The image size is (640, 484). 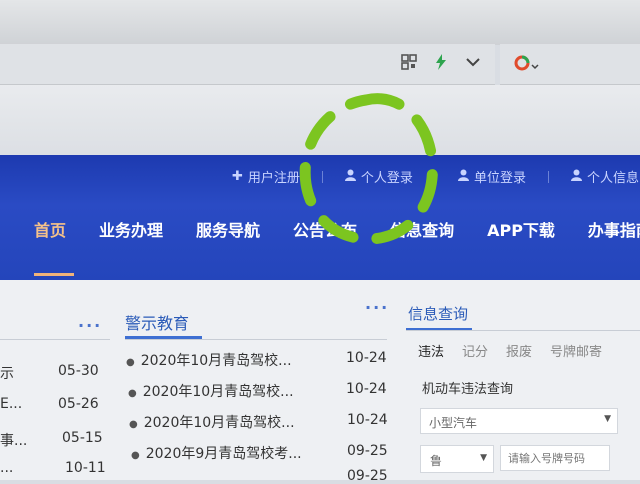 I want to click on query-tabs: 违法 记分 报废 号牌邮寄, so click(x=519, y=350).